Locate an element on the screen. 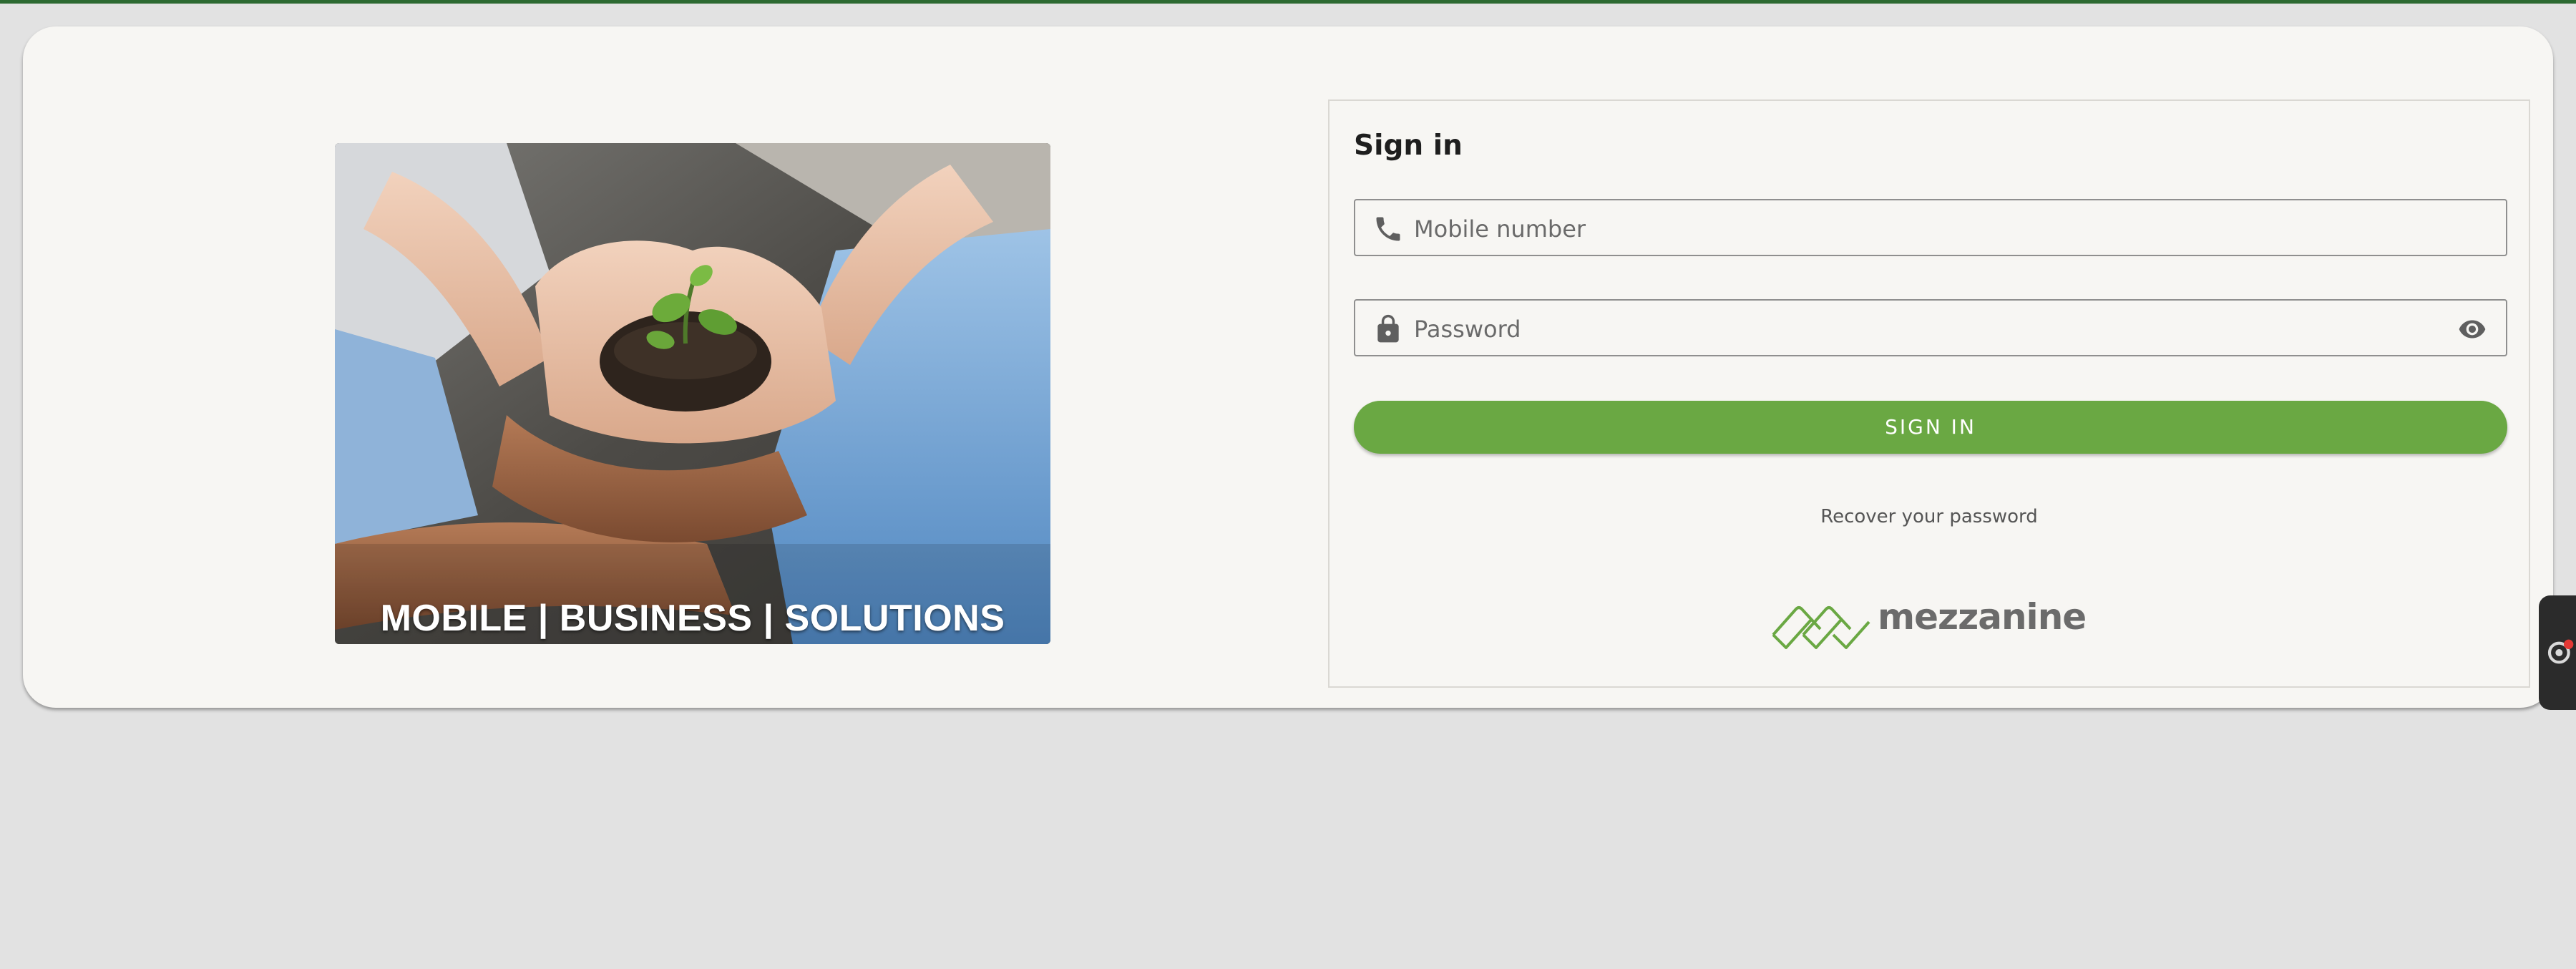 This screenshot has width=2576, height=969. eye-icon is located at coordinates (2472, 329).